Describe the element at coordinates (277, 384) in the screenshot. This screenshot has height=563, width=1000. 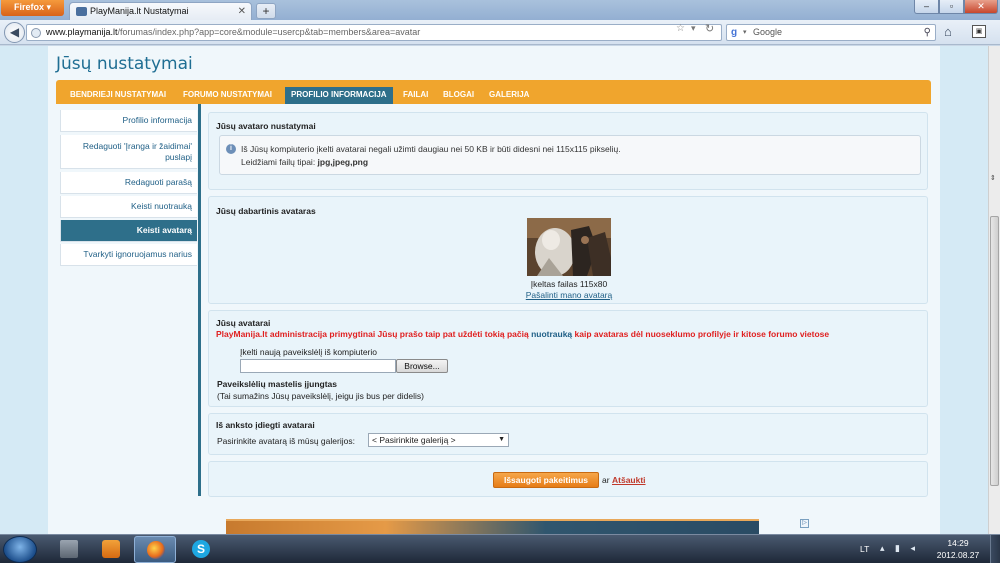
I see `scale-enabled-label: Paveikslėlių mastelis įjungtas` at that location.